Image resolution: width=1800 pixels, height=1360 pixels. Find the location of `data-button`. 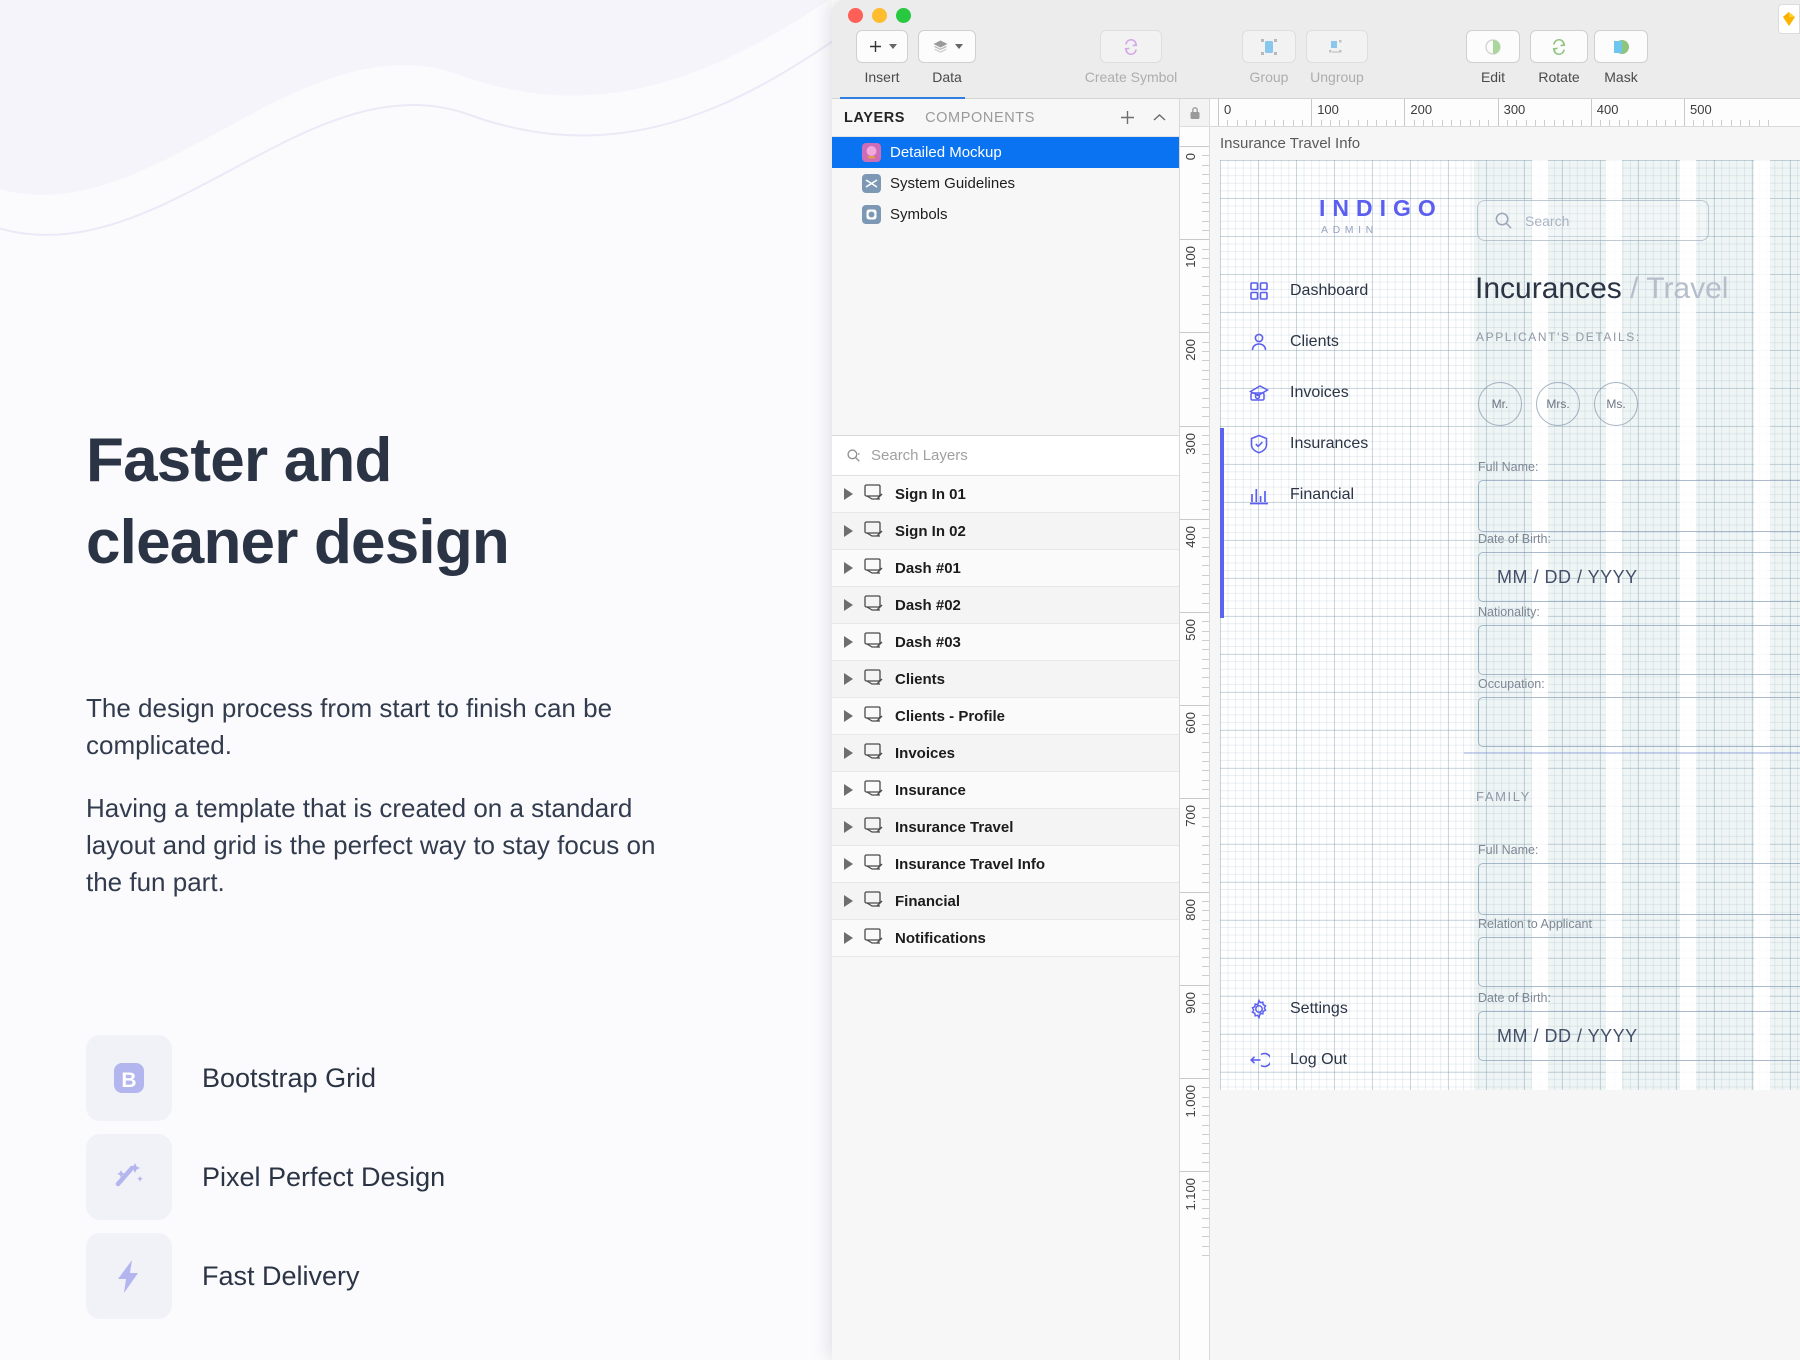

data-button is located at coordinates (947, 46).